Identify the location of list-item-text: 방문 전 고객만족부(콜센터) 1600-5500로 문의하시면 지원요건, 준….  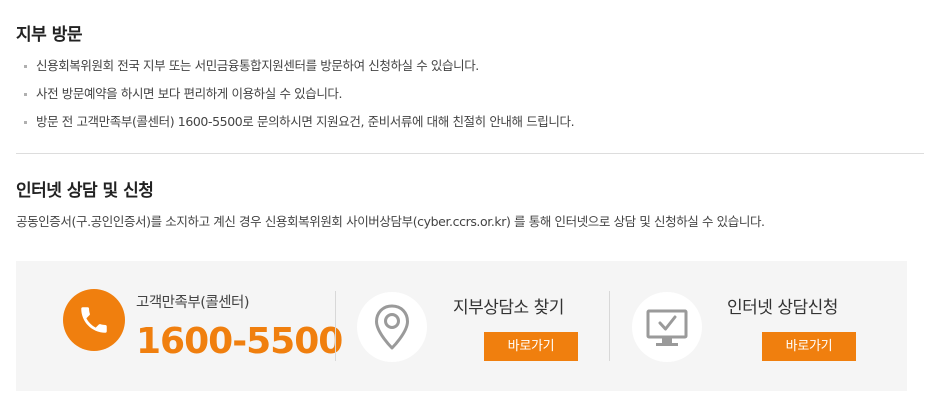
(305, 121).